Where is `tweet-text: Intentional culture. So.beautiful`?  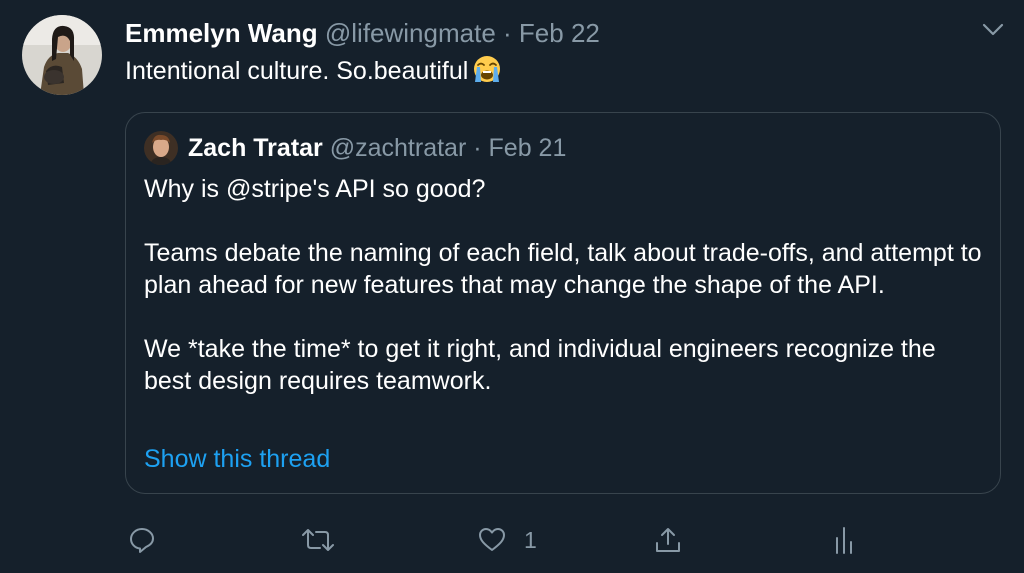
tweet-text: Intentional culture. So.beautiful is located at coordinates (313, 73).